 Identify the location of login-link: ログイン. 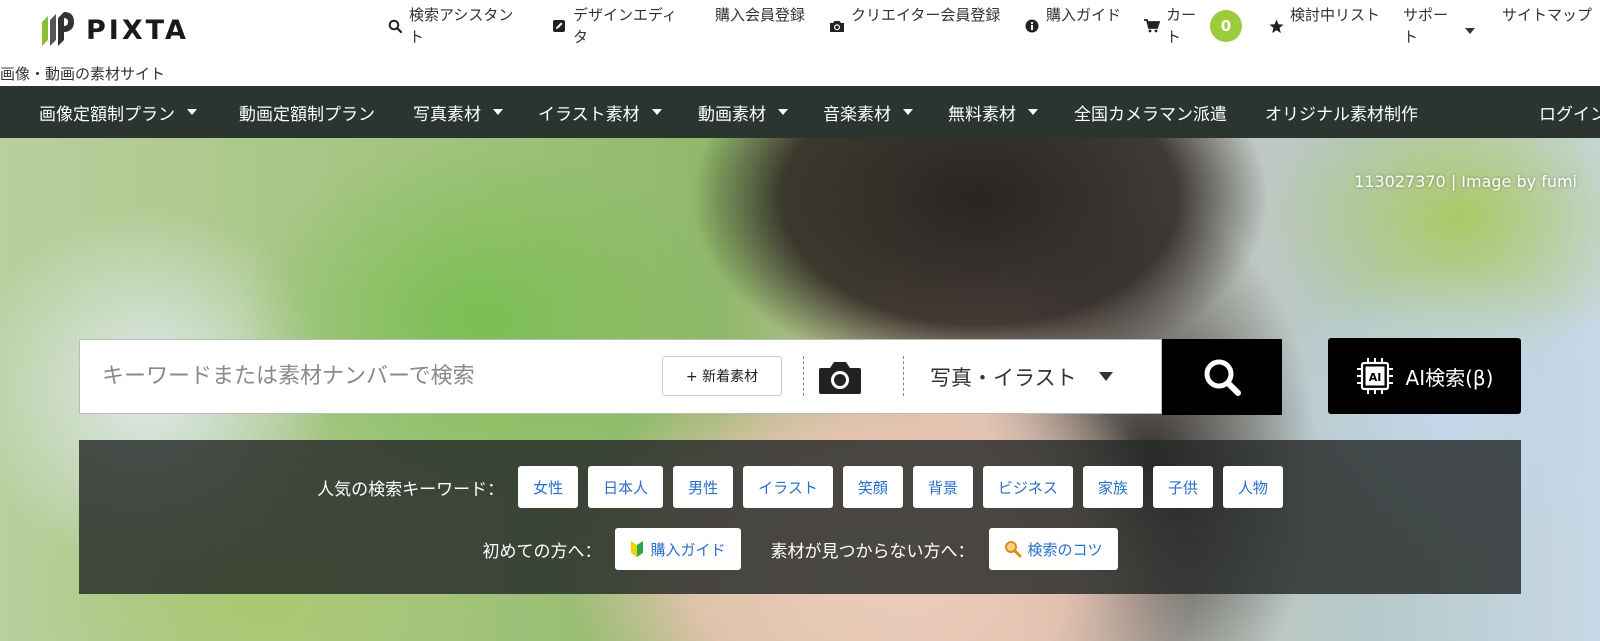
(1569, 112).